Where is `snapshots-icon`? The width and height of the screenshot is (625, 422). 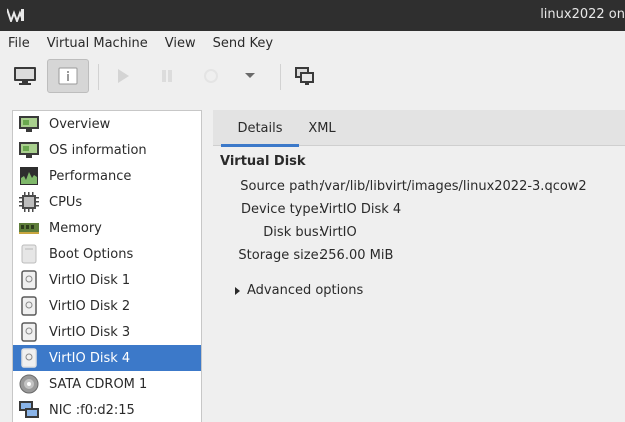 snapshots-icon is located at coordinates (304, 76).